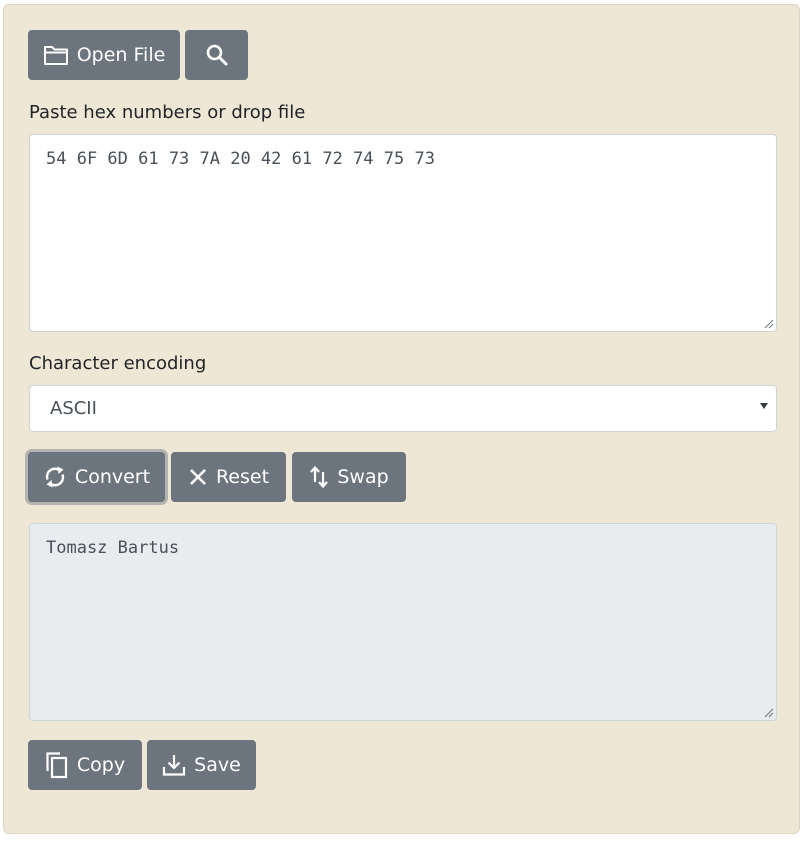 Image resolution: width=805 pixels, height=841 pixels. What do you see at coordinates (56, 765) in the screenshot?
I see `copy-icon` at bounding box center [56, 765].